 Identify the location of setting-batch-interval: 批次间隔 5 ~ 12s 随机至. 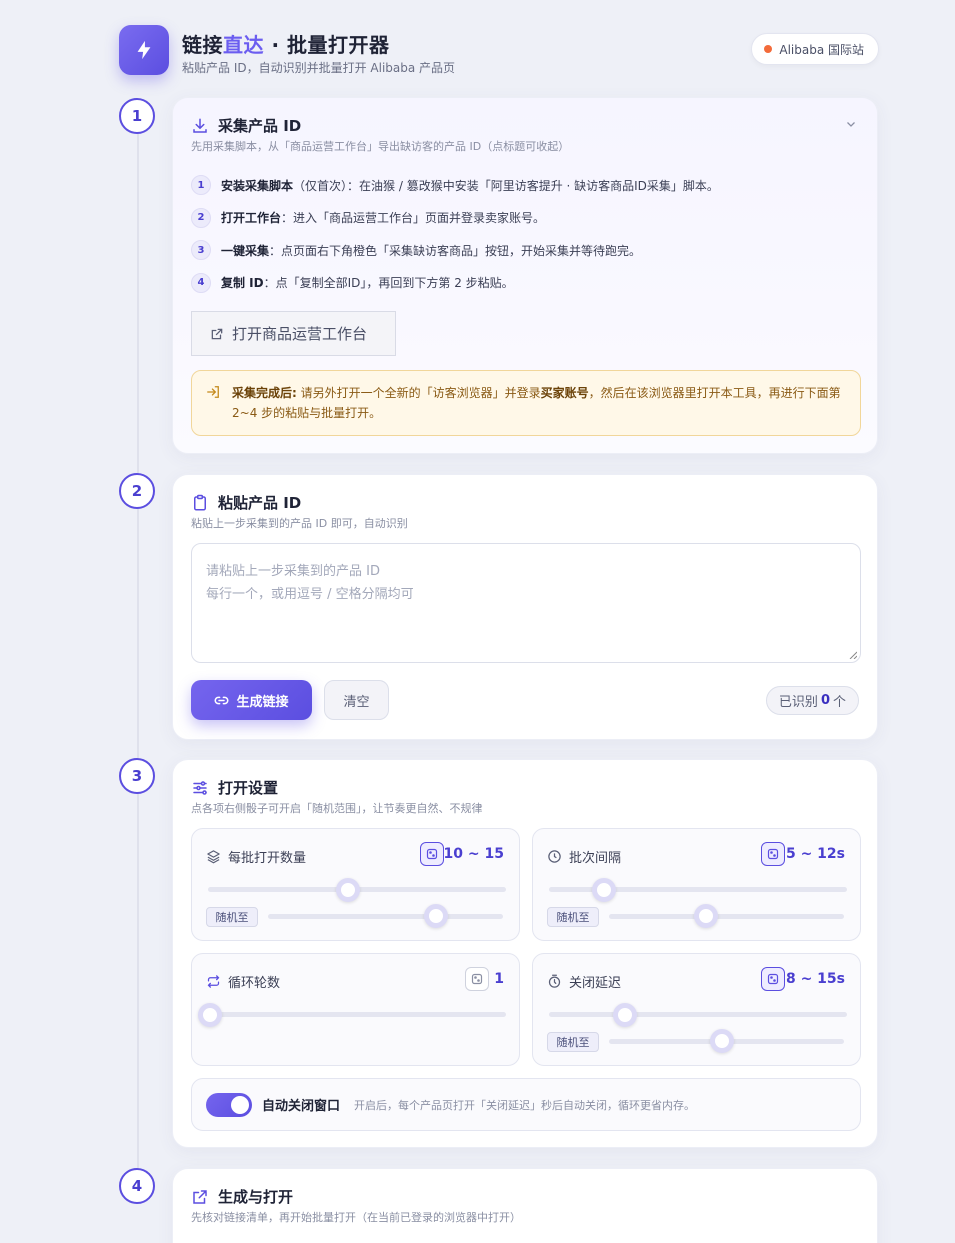
(696, 884).